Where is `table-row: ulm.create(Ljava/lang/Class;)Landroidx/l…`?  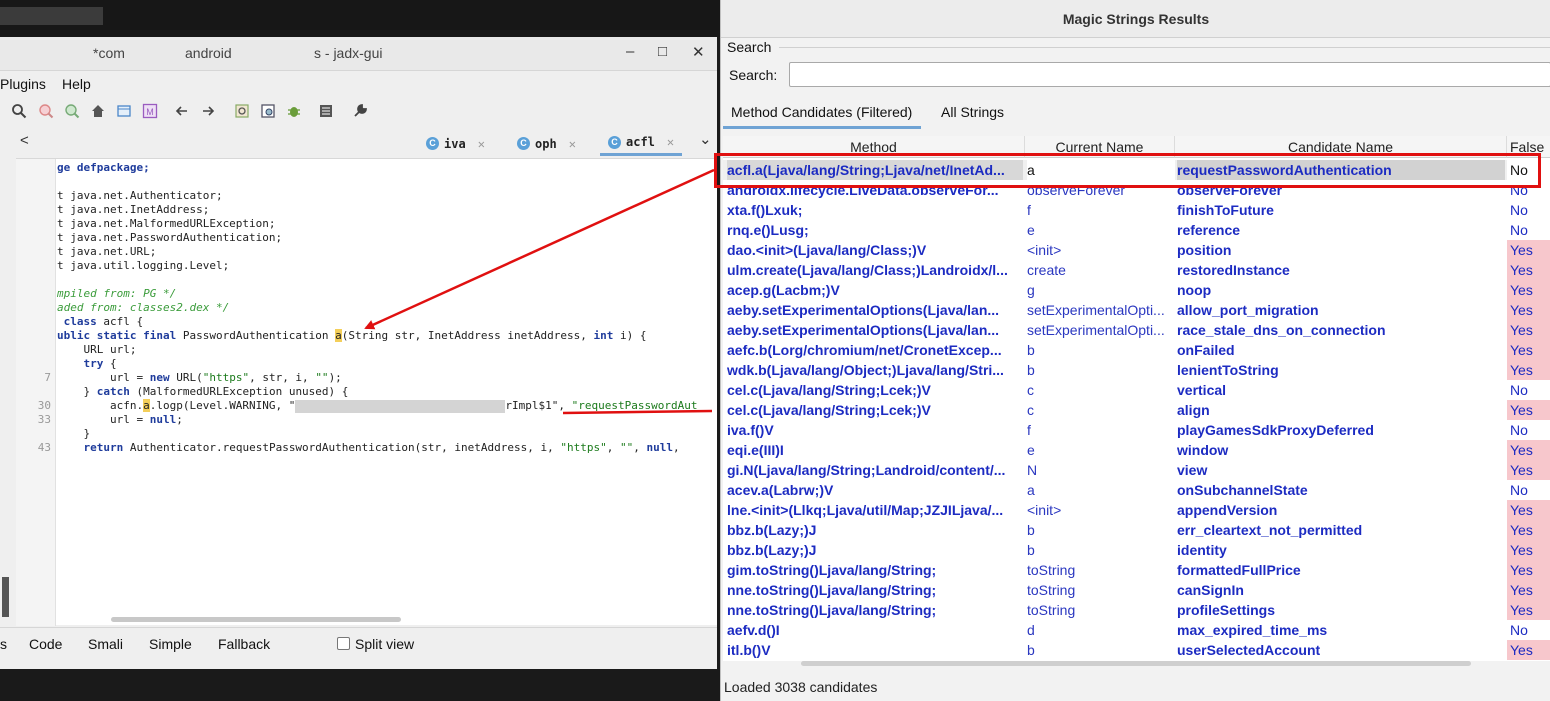
table-row: ulm.create(Ljava/lang/Class;)Landroidx/l… is located at coordinates (1136, 270).